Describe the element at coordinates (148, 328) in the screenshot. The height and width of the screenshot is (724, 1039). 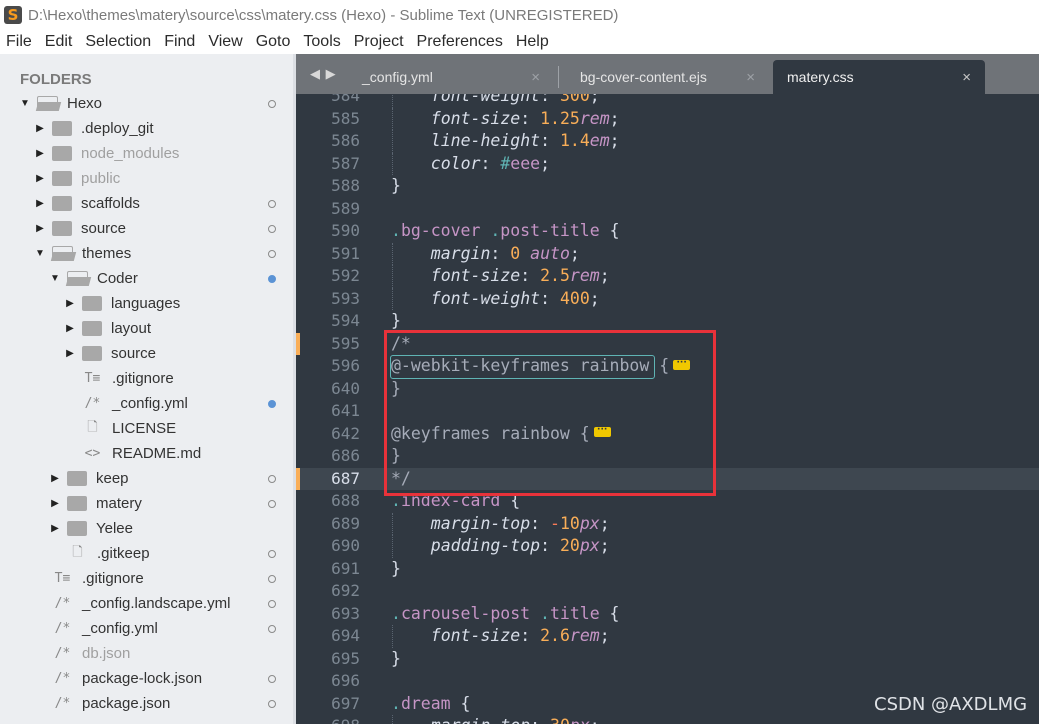
I see `folder-item: ▶ layout` at that location.